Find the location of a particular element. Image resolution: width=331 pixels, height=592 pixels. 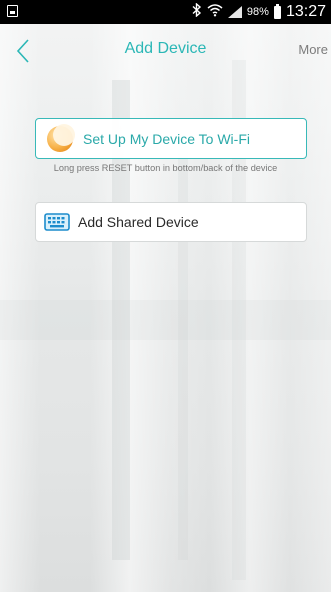

nav-bar: Add Device More is located at coordinates (165, 51).